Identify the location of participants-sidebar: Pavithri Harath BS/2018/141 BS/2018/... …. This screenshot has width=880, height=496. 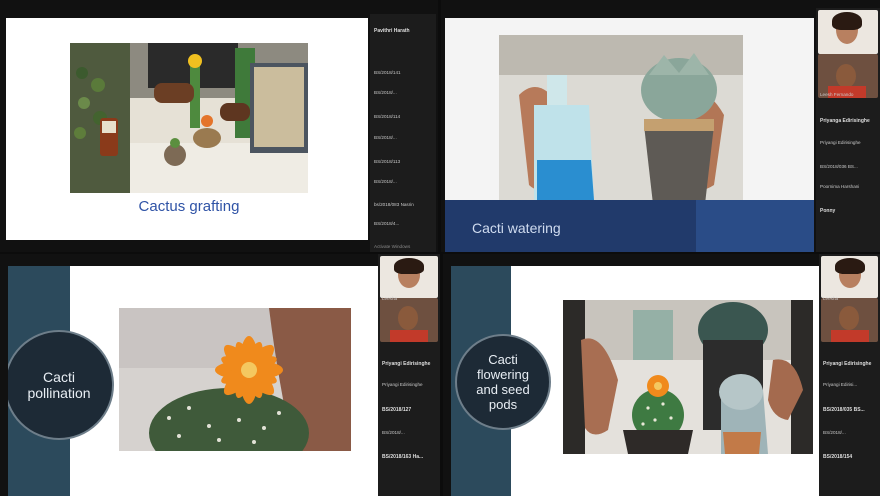
(403, 133).